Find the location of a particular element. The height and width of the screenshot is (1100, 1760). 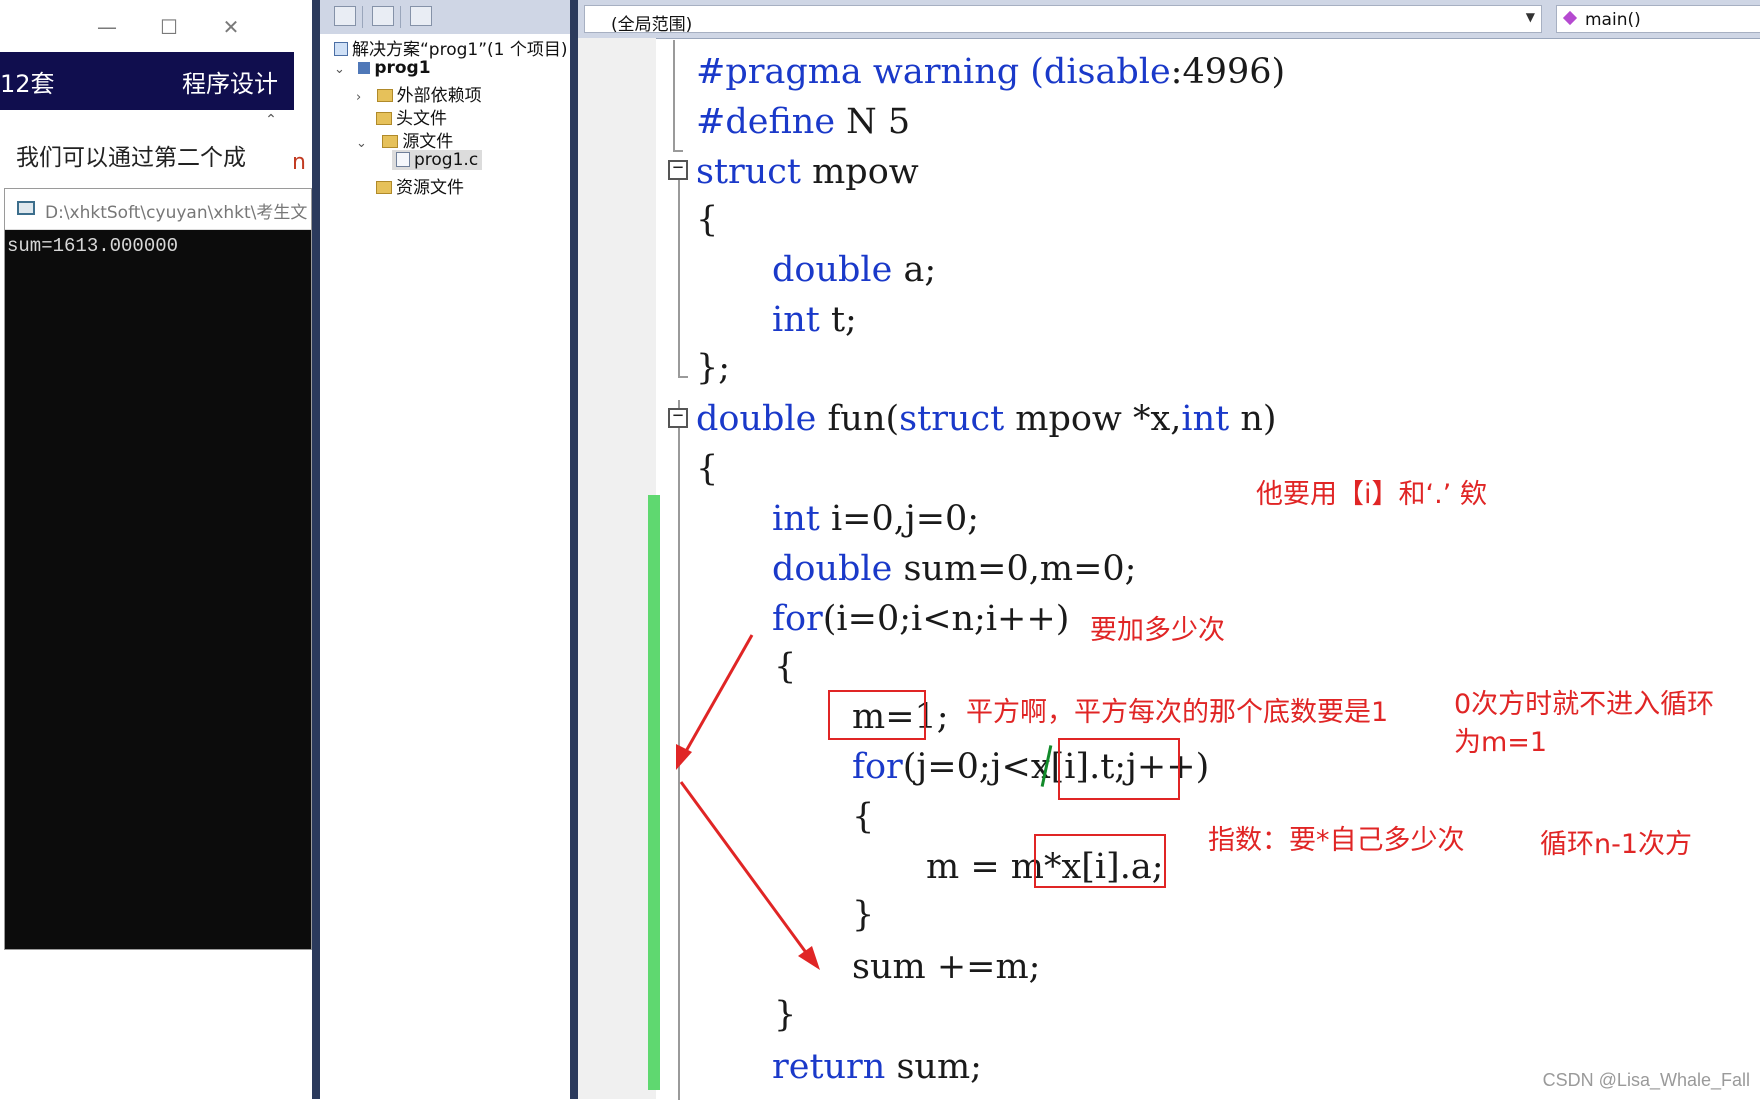

annotation-arrows is located at coordinates (748, 802).